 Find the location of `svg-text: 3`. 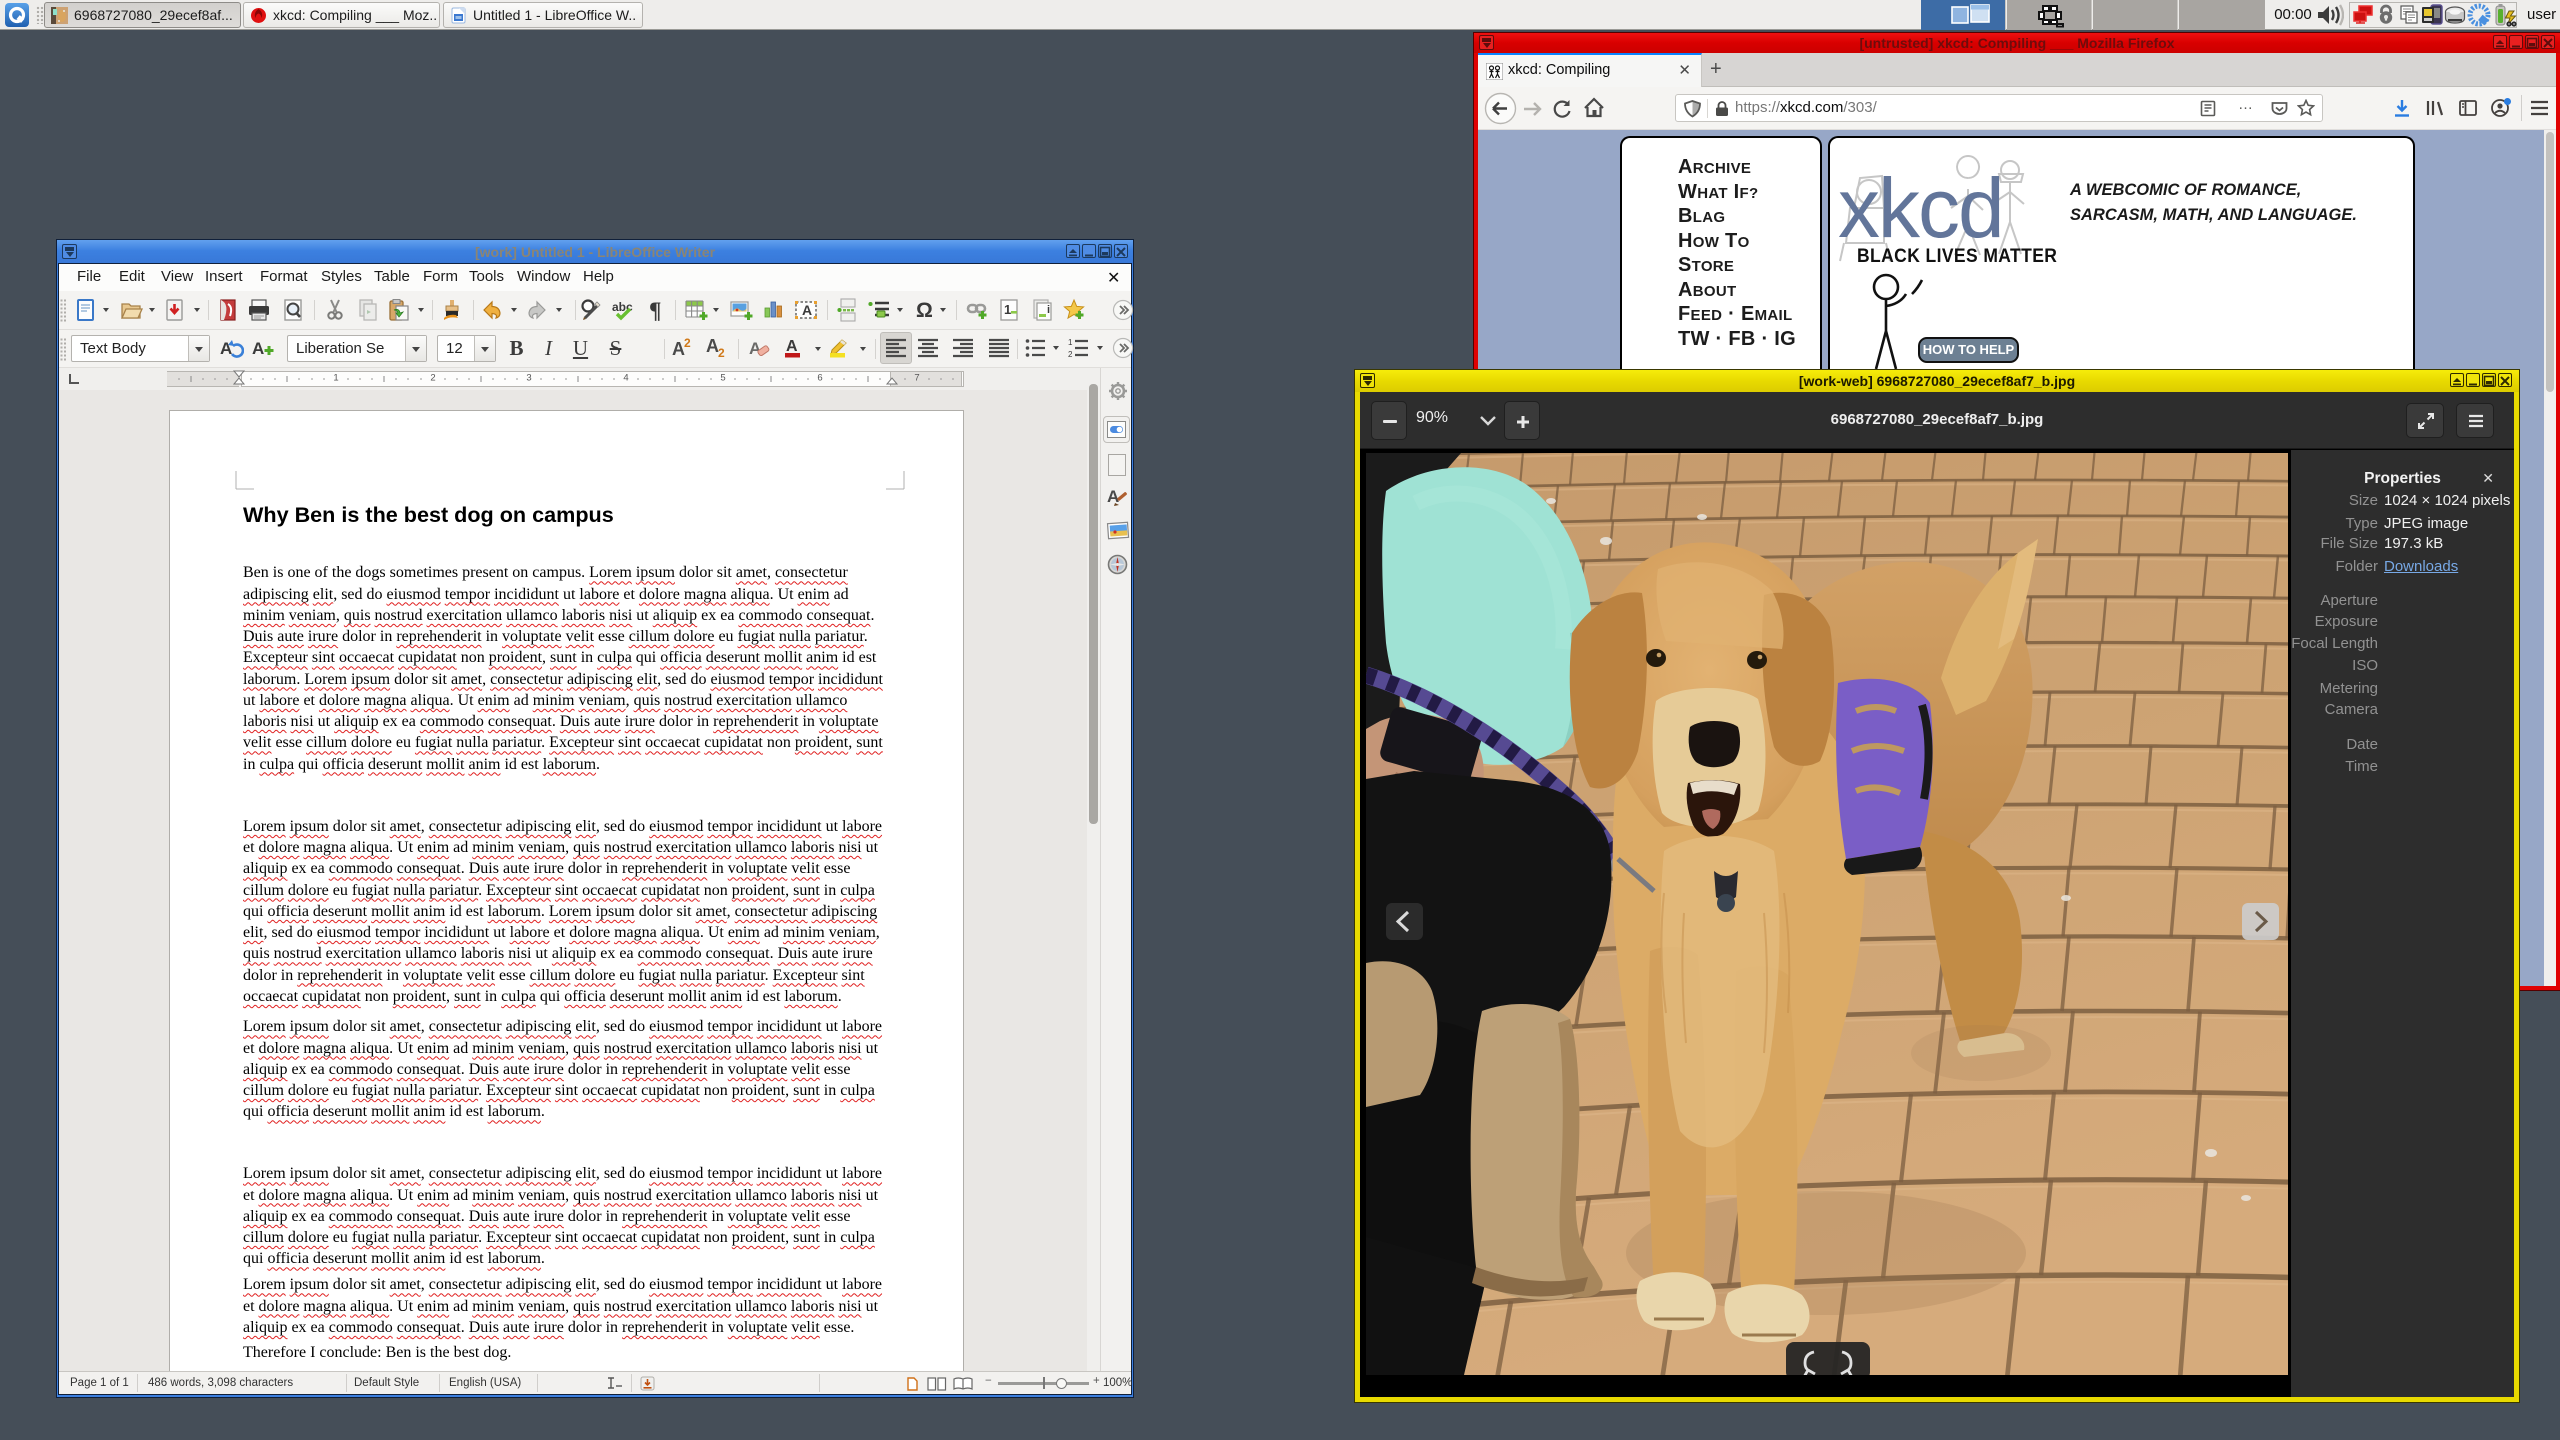

svg-text: 3 is located at coordinates (528, 378).